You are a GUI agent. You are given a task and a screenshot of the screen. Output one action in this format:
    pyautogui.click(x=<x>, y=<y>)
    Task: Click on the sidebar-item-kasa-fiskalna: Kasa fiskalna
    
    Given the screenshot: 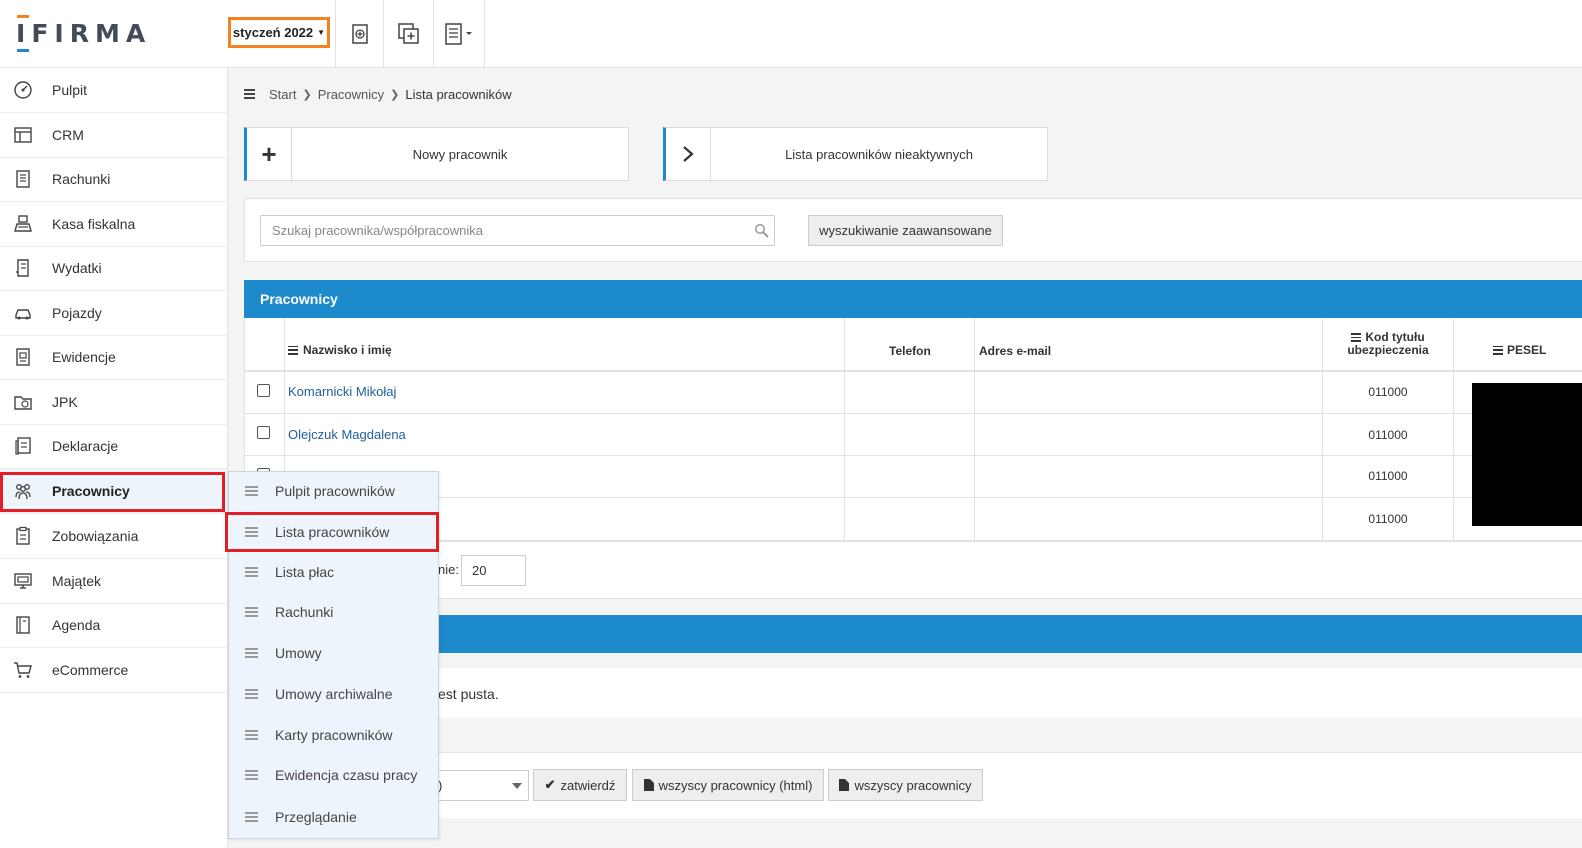 What is the action you would take?
    pyautogui.click(x=113, y=224)
    